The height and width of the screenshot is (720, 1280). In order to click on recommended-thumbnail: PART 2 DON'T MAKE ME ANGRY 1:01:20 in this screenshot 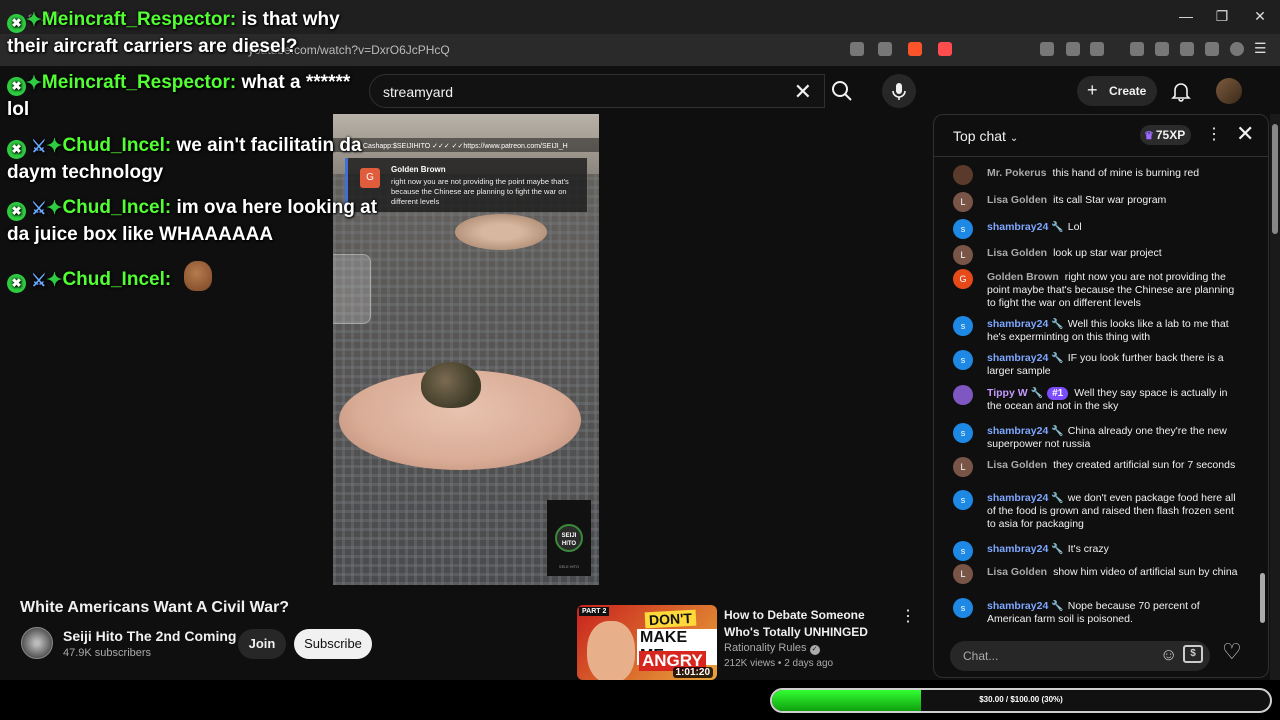, I will do `click(647, 642)`.